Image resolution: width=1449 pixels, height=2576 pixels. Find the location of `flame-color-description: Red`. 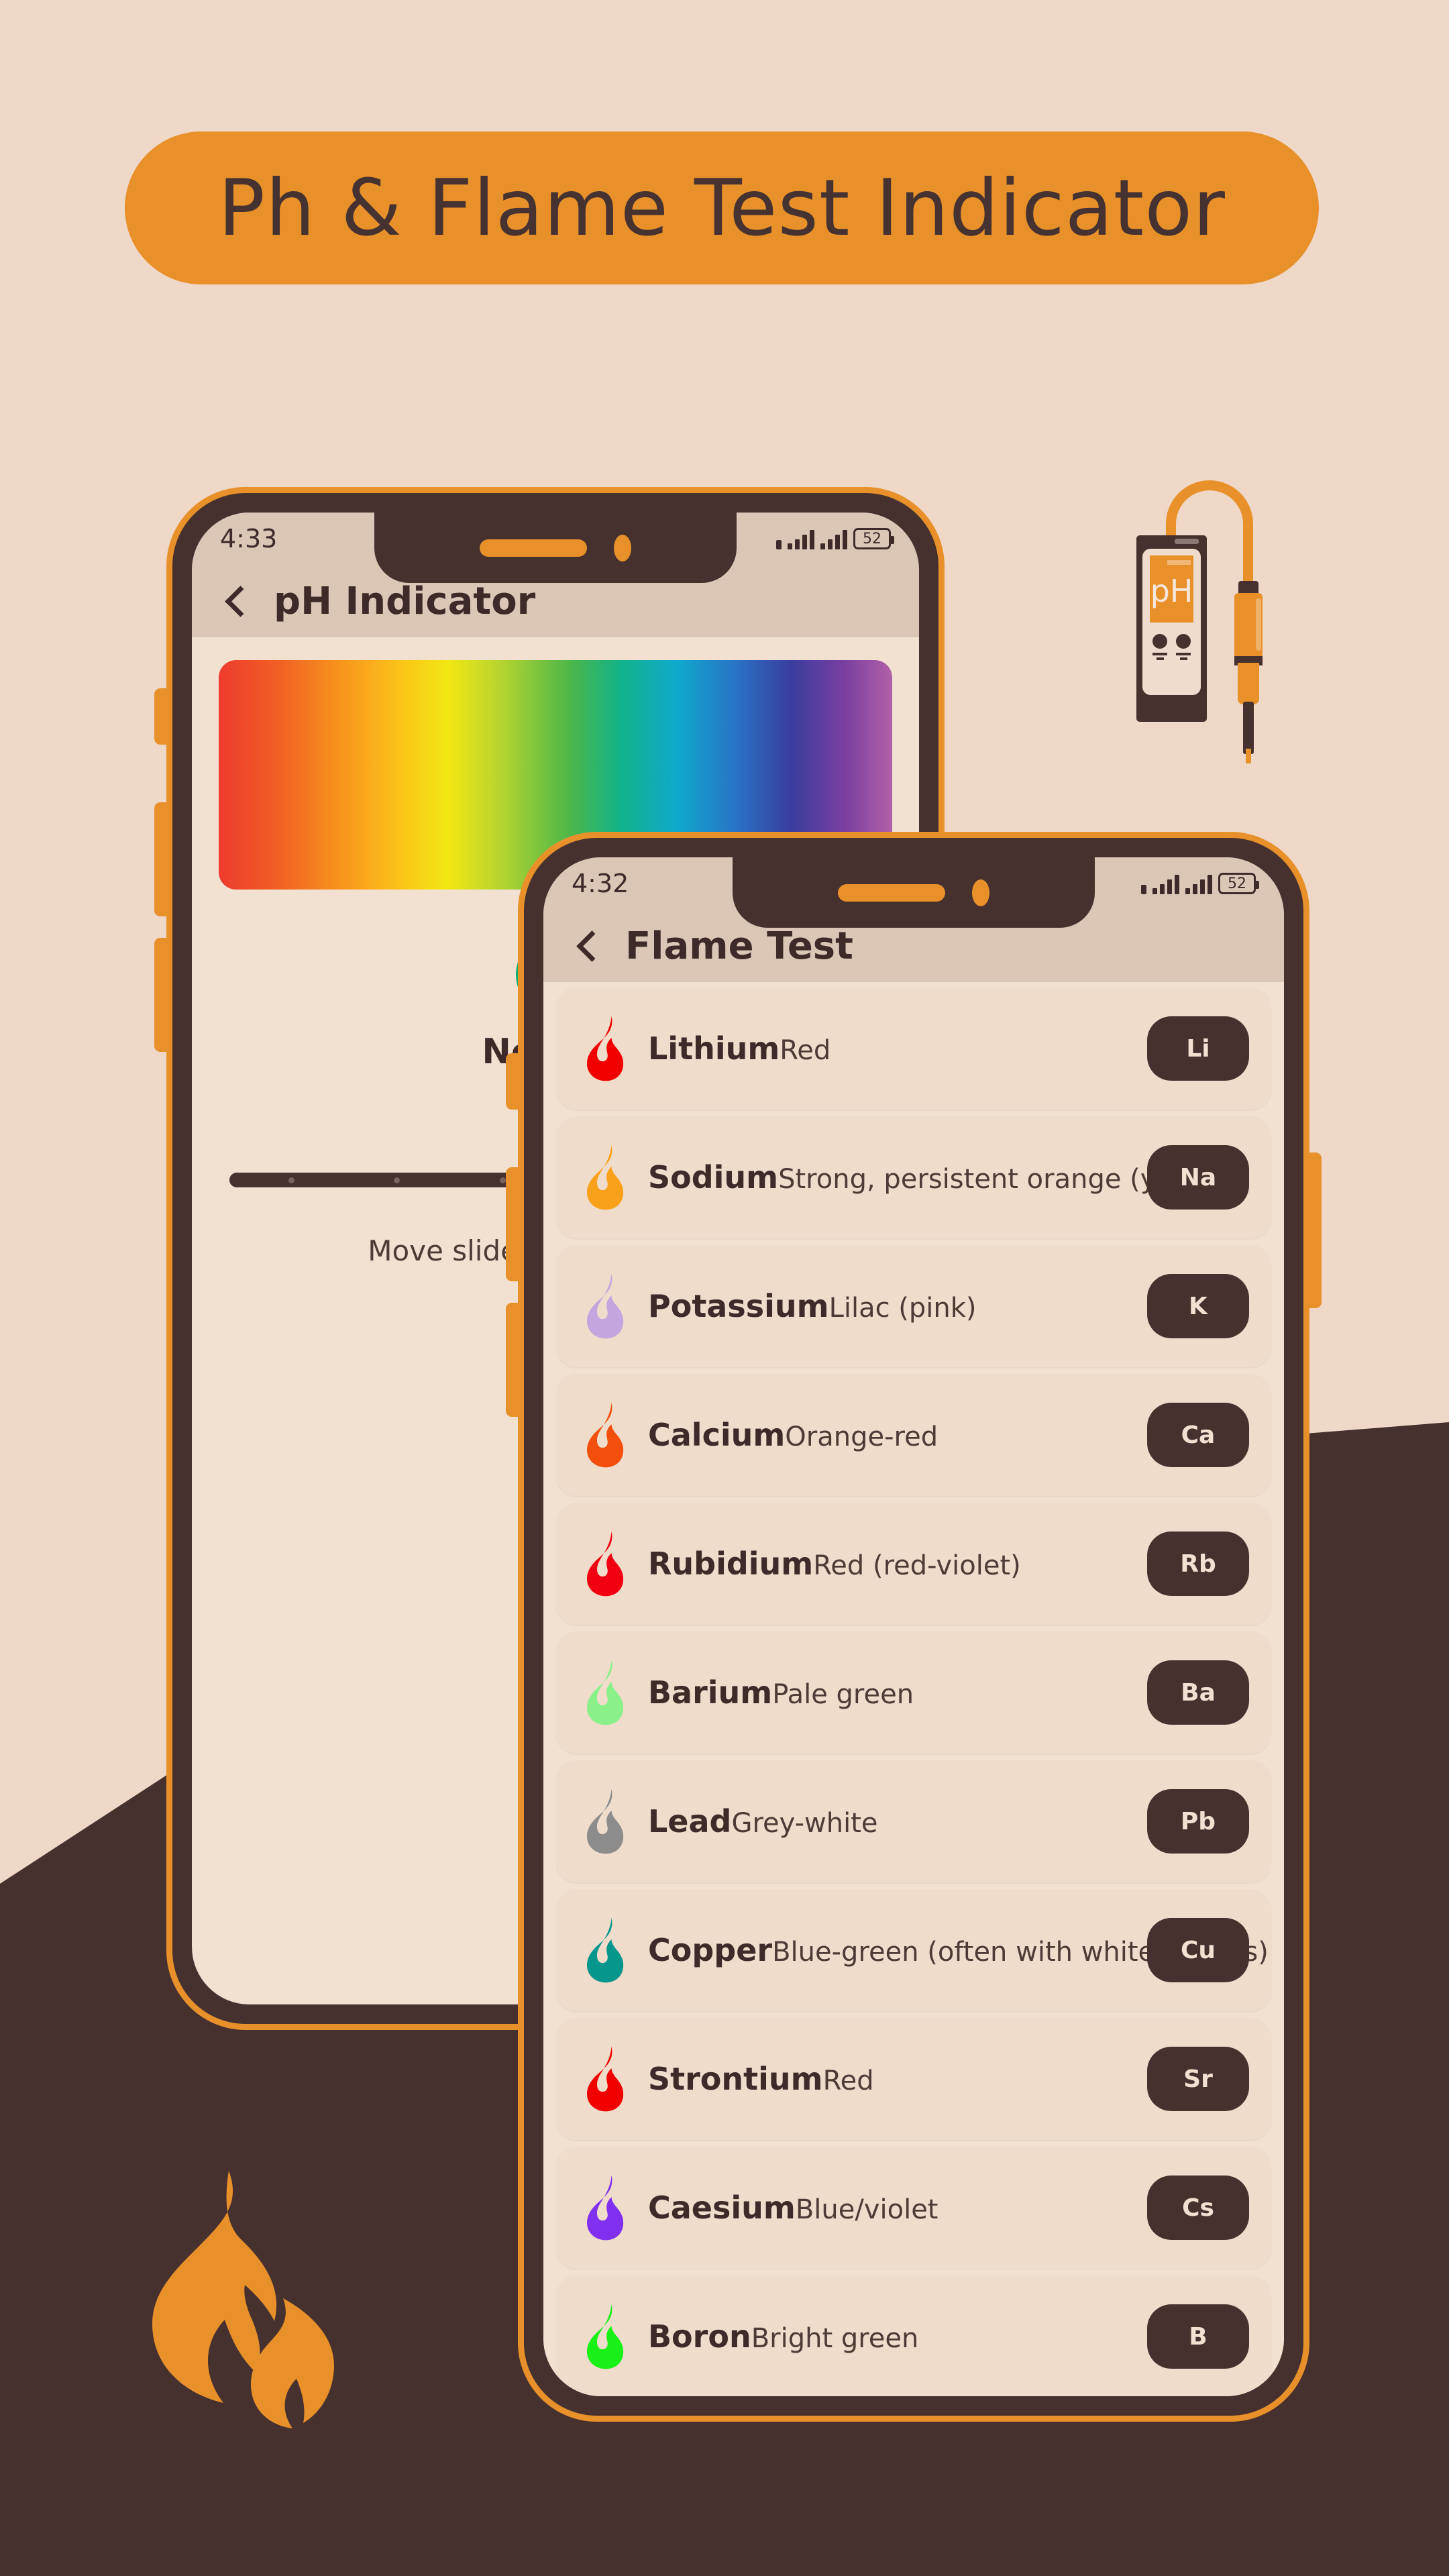

flame-color-description: Red is located at coordinates (805, 1050).